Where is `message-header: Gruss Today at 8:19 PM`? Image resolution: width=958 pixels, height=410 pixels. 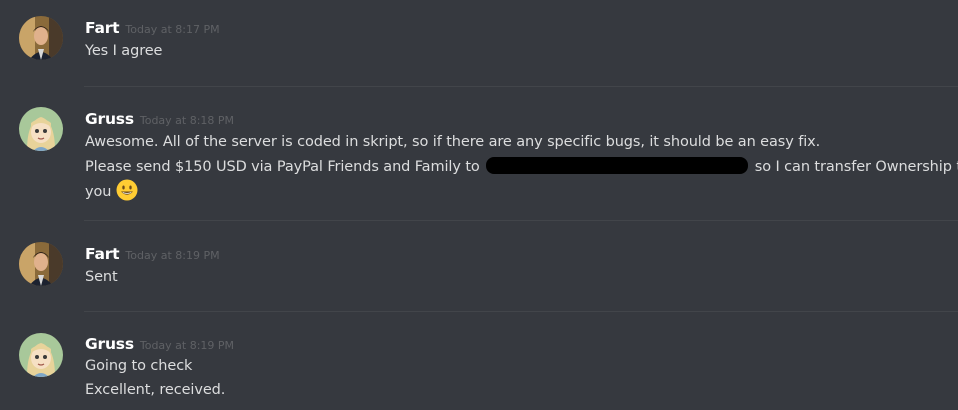 message-header: Gruss Today at 8:19 PM is located at coordinates (159, 343).